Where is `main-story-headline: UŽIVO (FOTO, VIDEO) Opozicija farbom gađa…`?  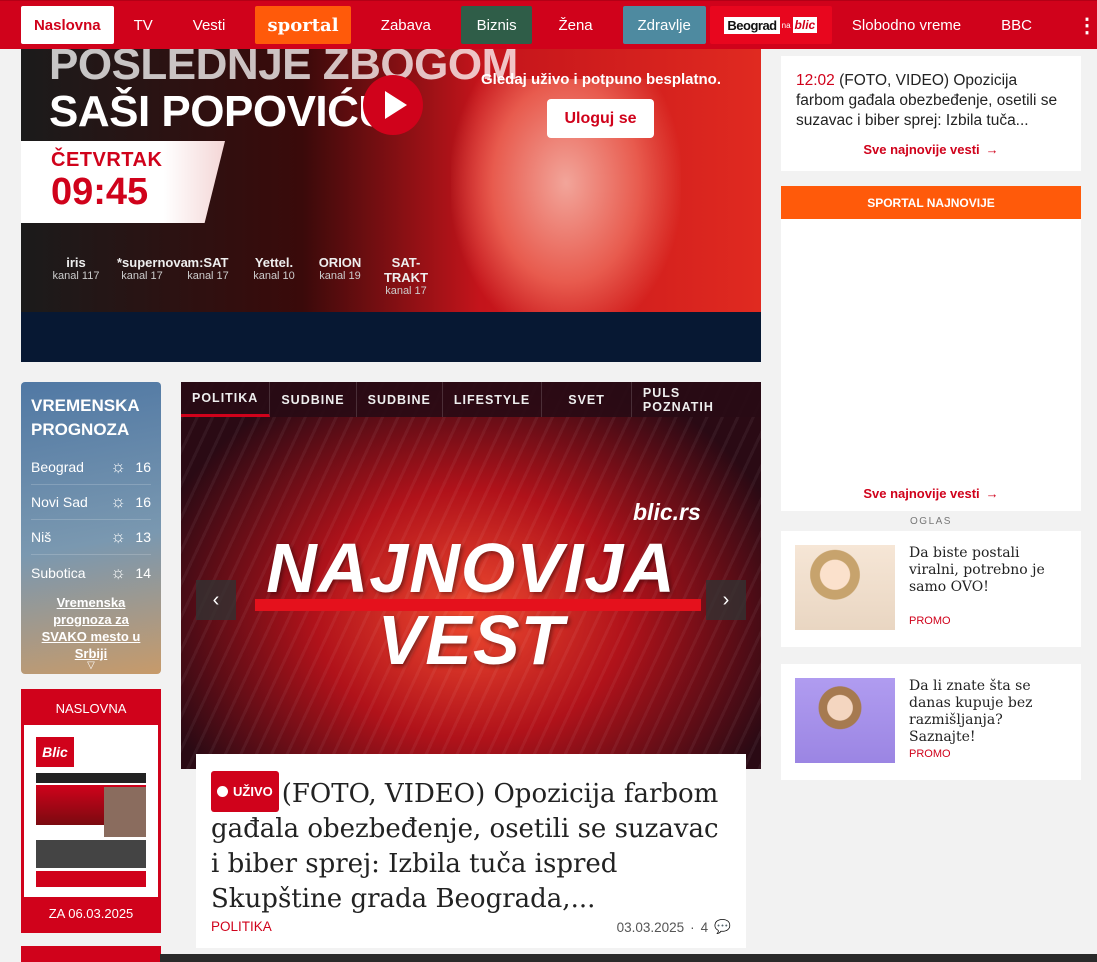 main-story-headline: UŽIVO (FOTO, VIDEO) Opozicija farbom gađa… is located at coordinates (471, 844).